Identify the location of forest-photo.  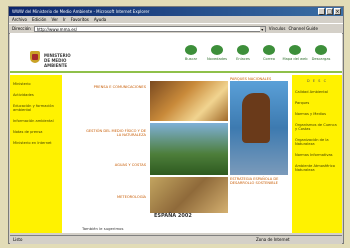
(189, 149).